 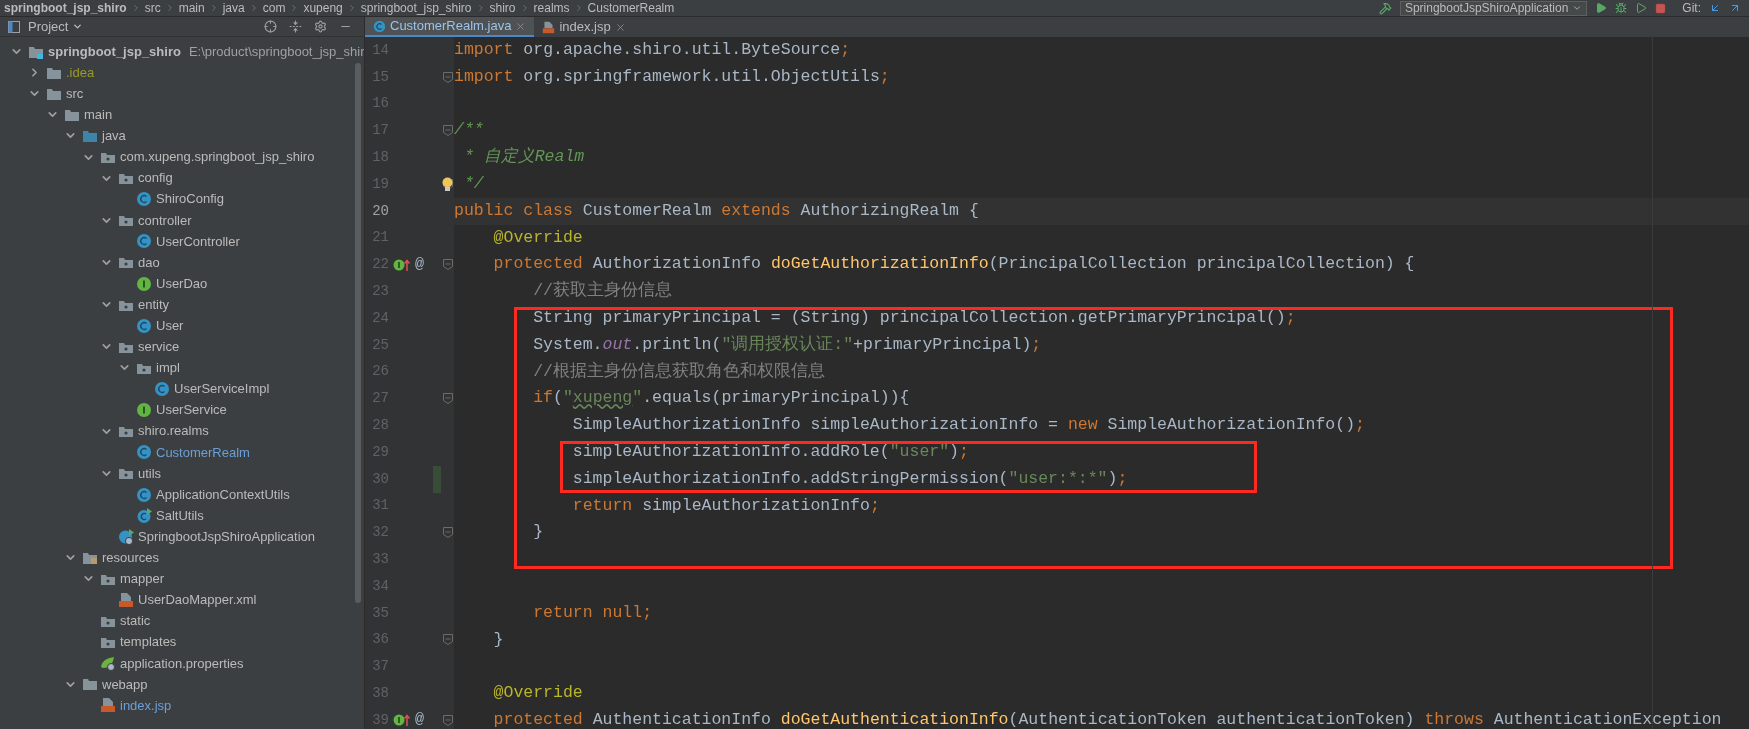 What do you see at coordinates (1107, 718) in the screenshot?
I see `code-line: protected AuthenticationInfo doGetAuthenticationInfo(AuthenticationToken authenticationToken) throws AuthenticationException` at bounding box center [1107, 718].